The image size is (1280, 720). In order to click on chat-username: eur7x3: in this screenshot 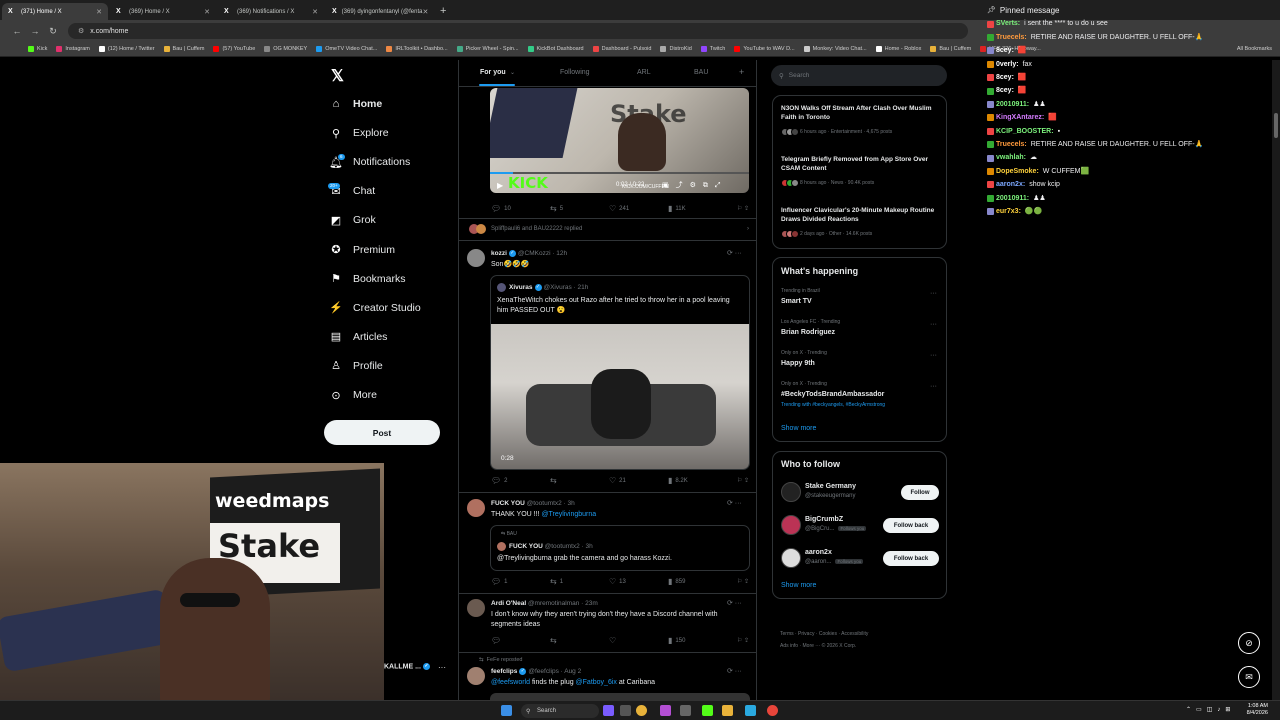, I will do `click(1008, 211)`.